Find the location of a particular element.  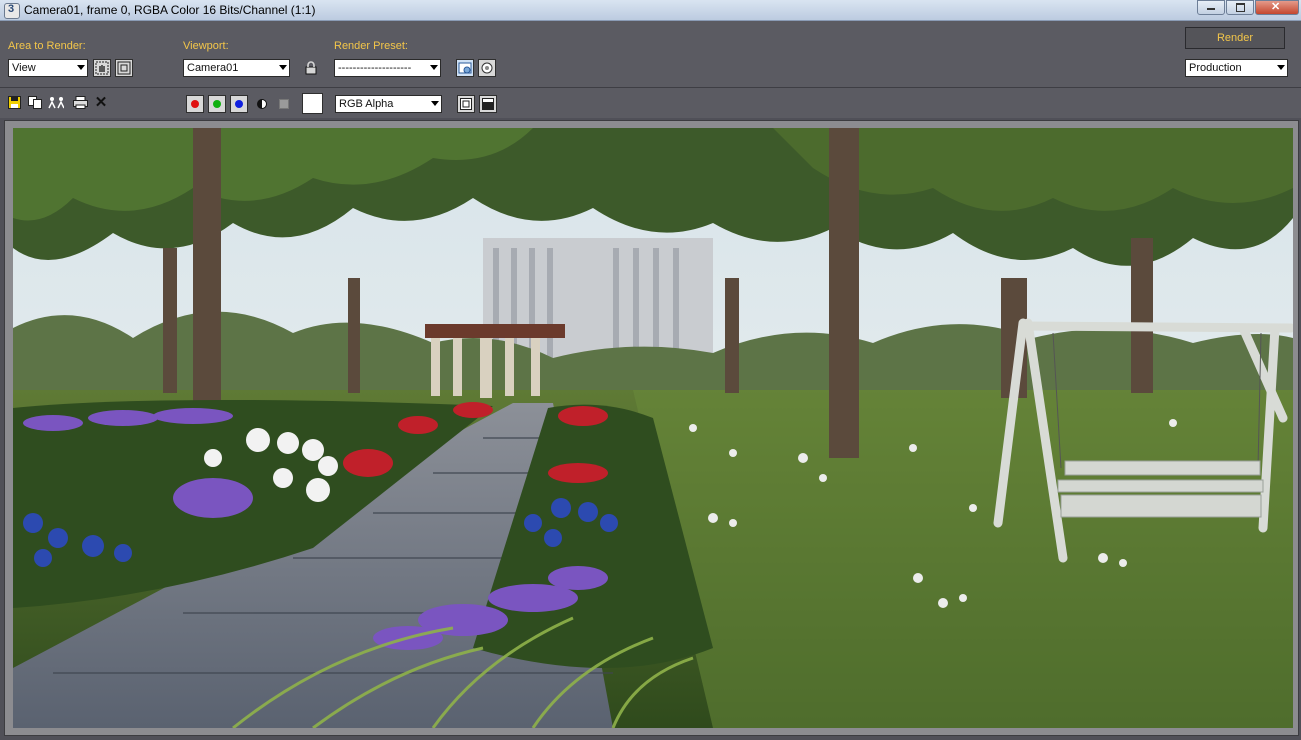

toggle-ui-overlay-button is located at coordinates (466, 104).